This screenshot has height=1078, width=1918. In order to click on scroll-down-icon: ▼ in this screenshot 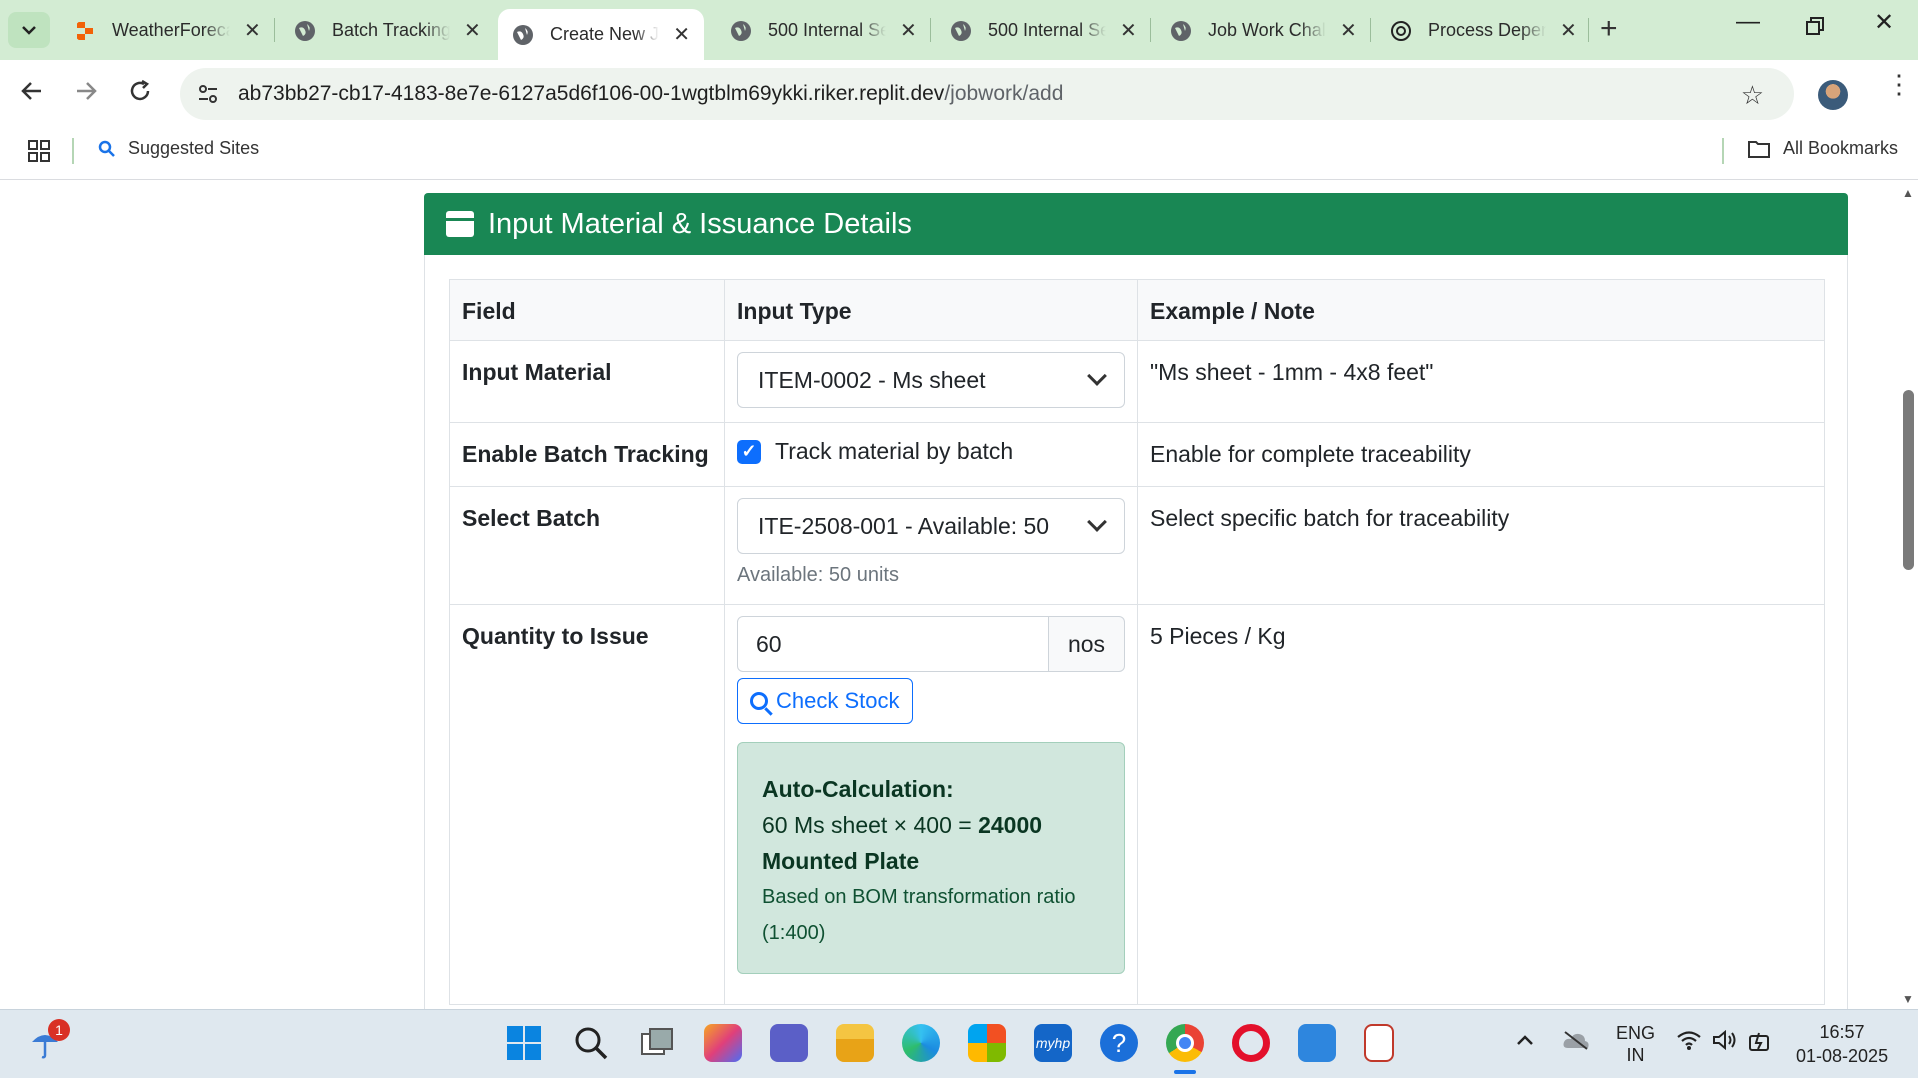, I will do `click(1908, 999)`.